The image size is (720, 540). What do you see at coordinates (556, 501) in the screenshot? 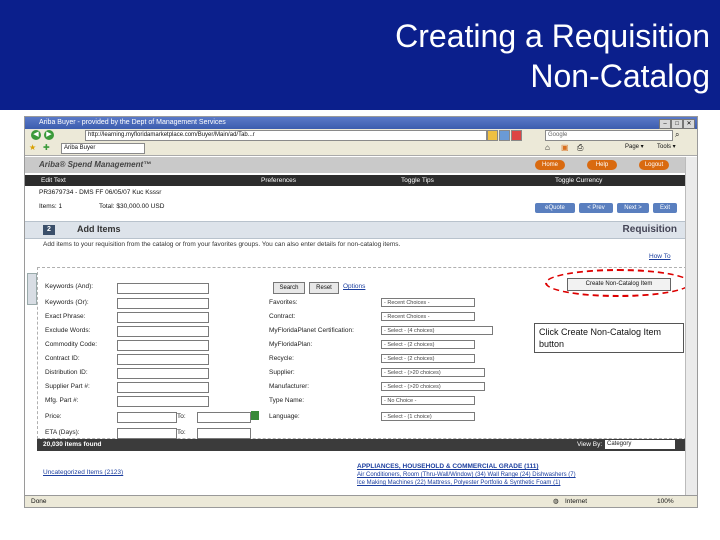
I see `internet-zone-icon: ◍` at bounding box center [556, 501].